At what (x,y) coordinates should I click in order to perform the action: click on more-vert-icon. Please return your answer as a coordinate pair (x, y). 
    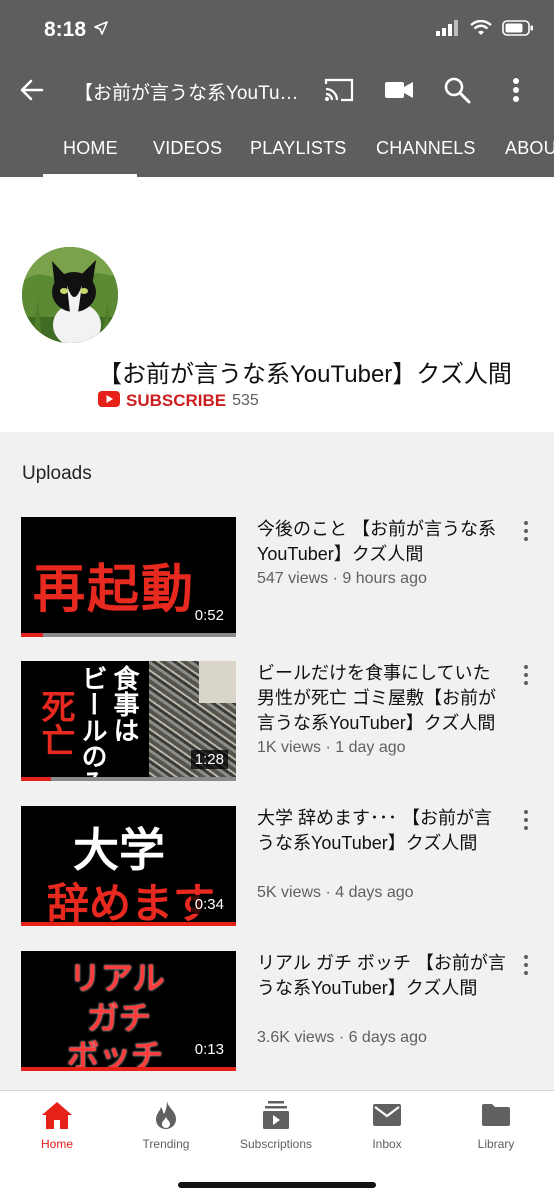
    Looking at the image, I should click on (516, 90).